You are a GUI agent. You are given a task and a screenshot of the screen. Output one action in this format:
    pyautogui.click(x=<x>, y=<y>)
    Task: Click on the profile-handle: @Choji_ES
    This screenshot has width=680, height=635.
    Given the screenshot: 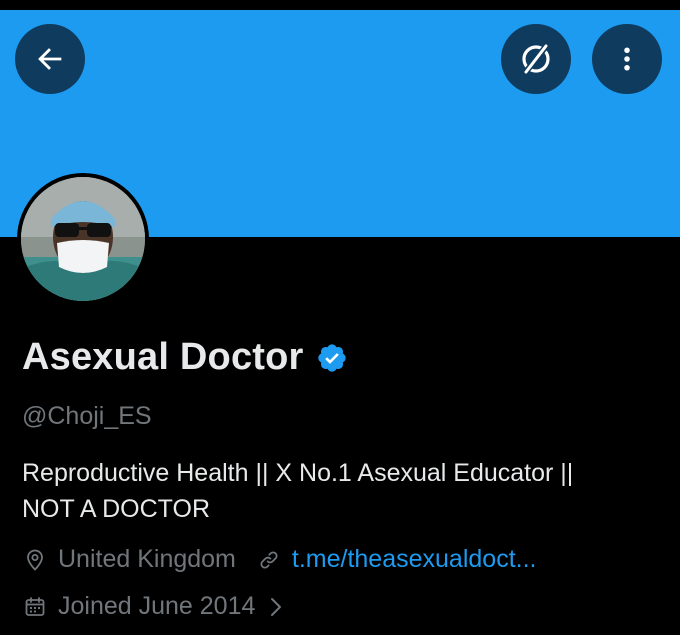 What is the action you would take?
    pyautogui.click(x=87, y=416)
    